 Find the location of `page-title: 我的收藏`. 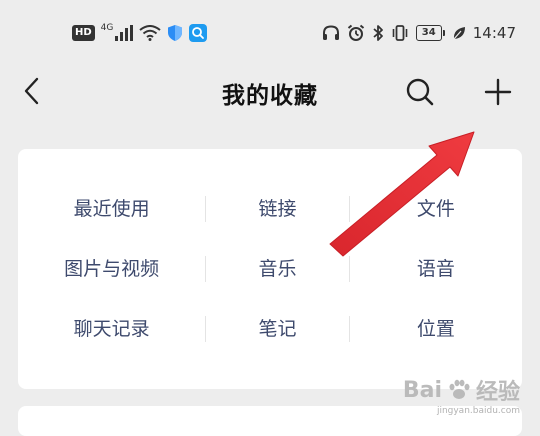

page-title: 我的收藏 is located at coordinates (270, 95).